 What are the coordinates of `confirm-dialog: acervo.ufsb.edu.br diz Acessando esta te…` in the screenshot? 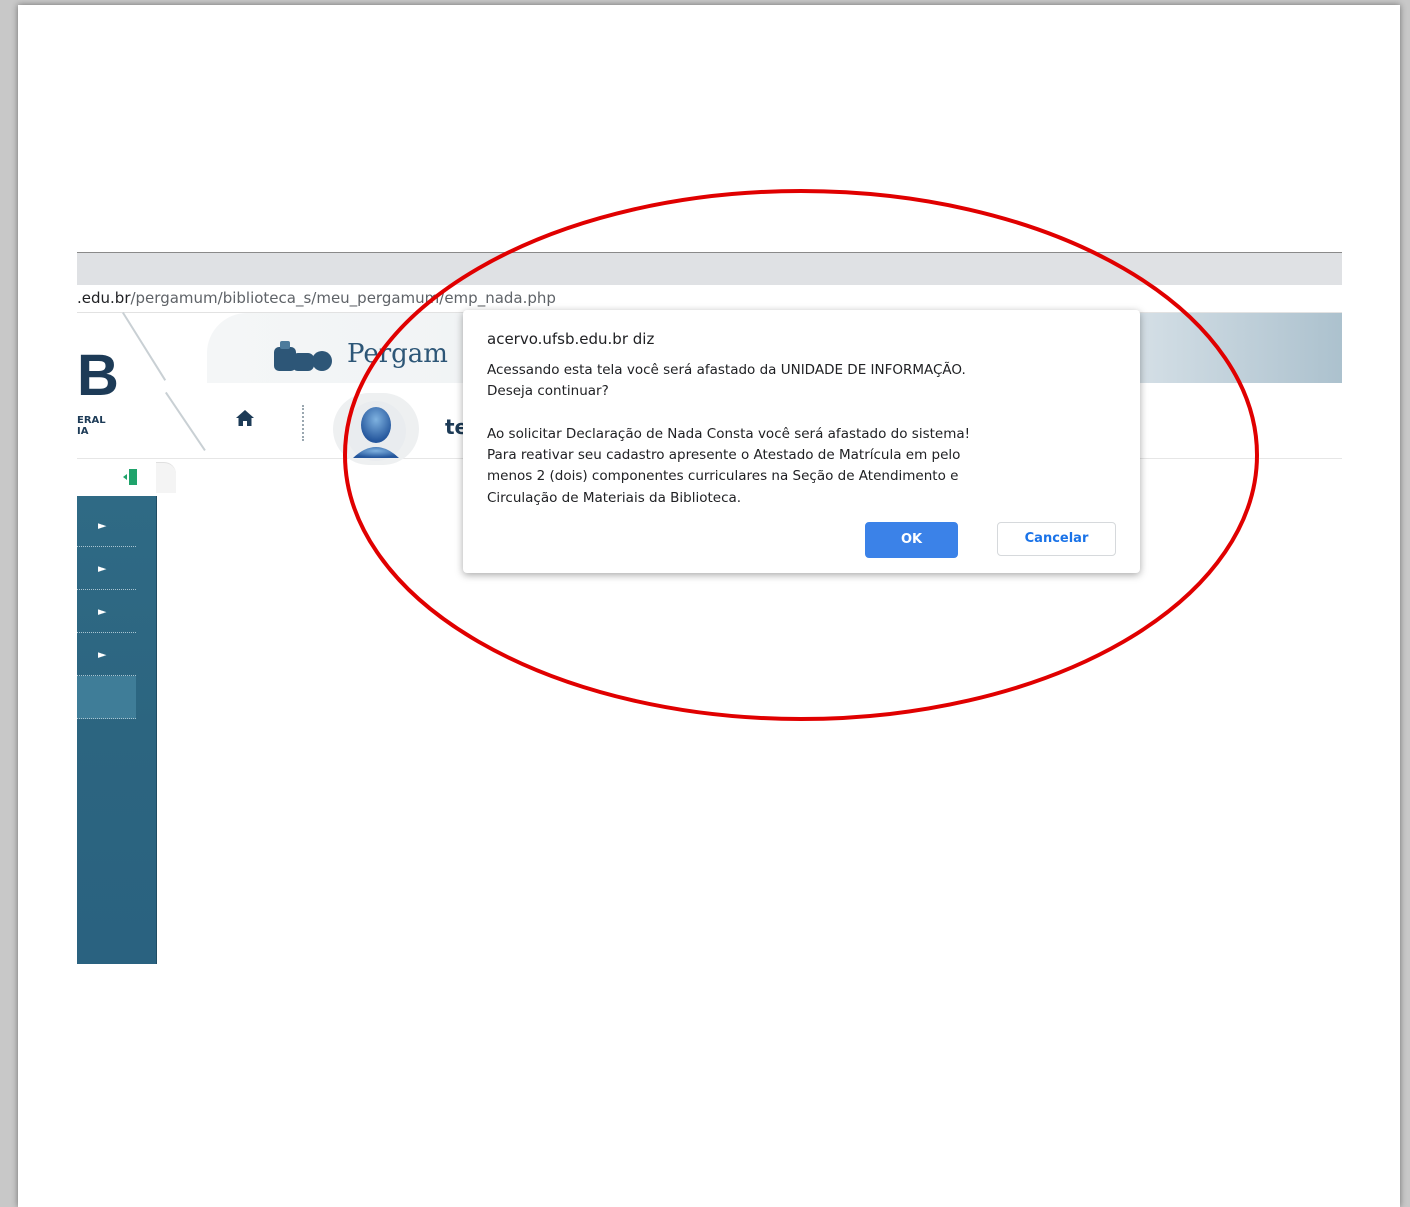 It's located at (801, 441).